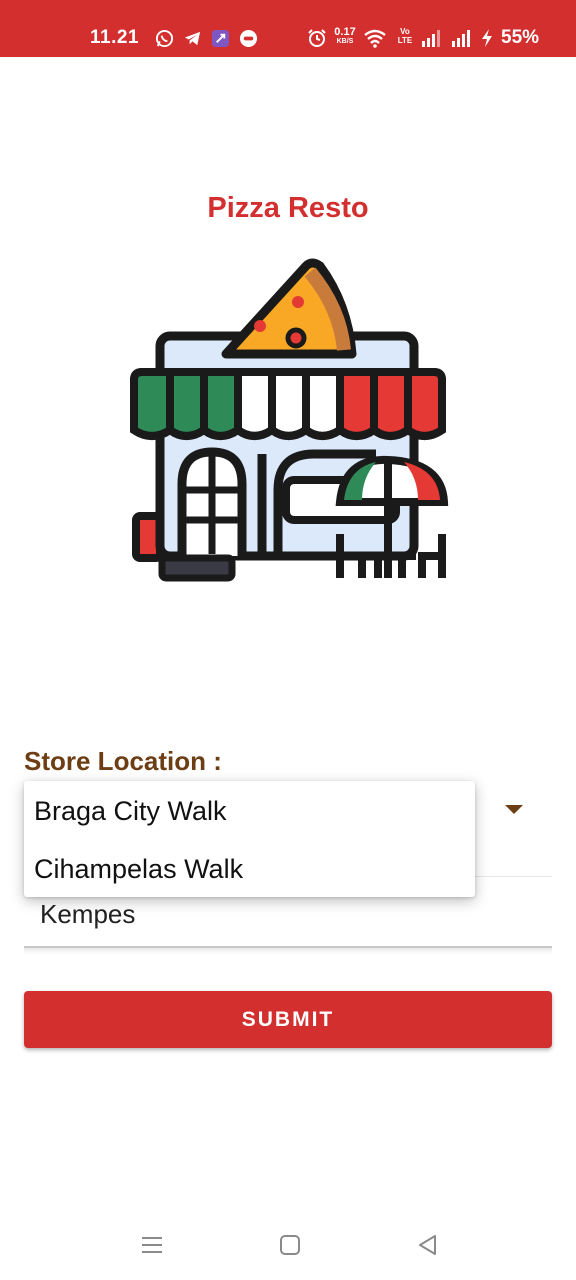  Describe the element at coordinates (375, 38) in the screenshot. I see `wifi-icon` at that location.